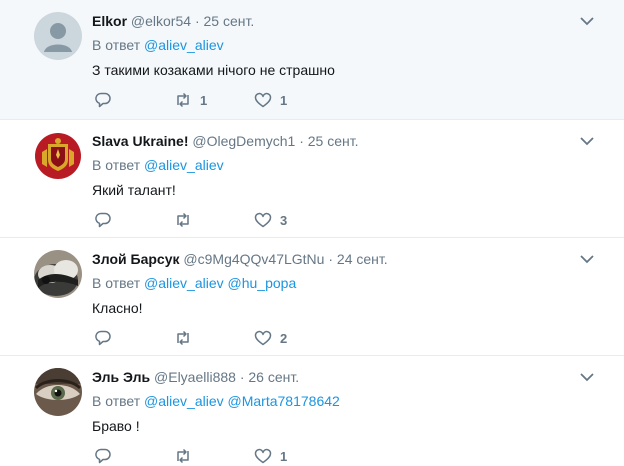 This screenshot has width=624, height=466. I want to click on user-handle: @Elyaelli888, so click(195, 377).